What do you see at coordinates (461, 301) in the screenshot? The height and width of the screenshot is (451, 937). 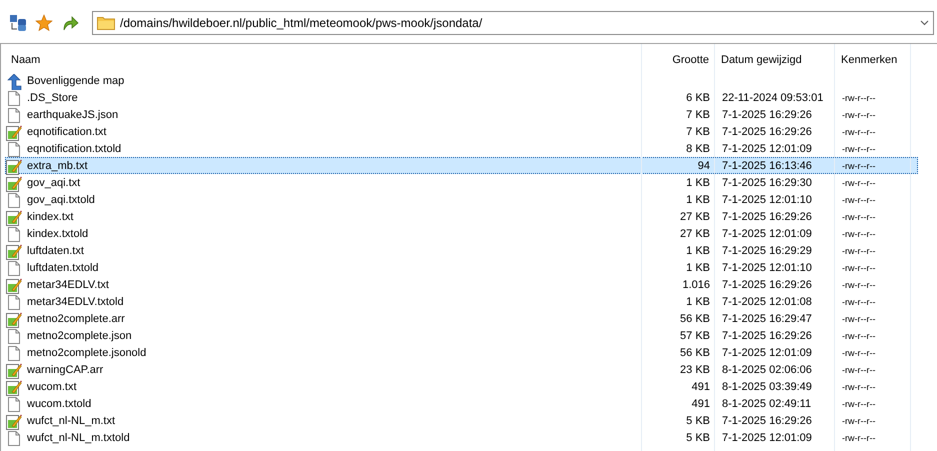 I see `file-row: metar34EDLV.txtold 1 KB 7-1-2025 12:01:08 -rw-r--r--` at bounding box center [461, 301].